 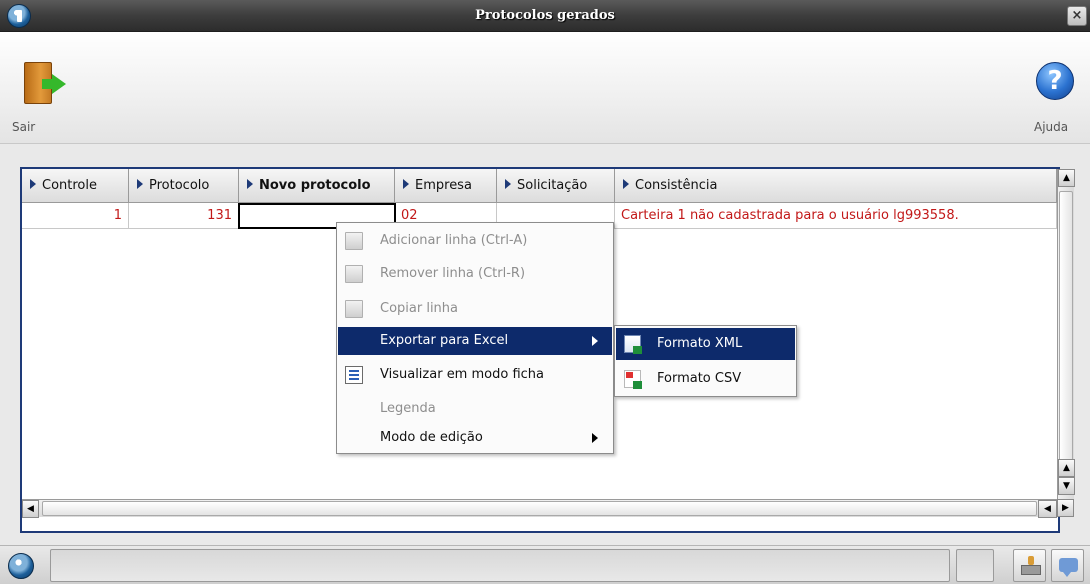 I want to click on chat-bubble-icon, so click(x=1068, y=567).